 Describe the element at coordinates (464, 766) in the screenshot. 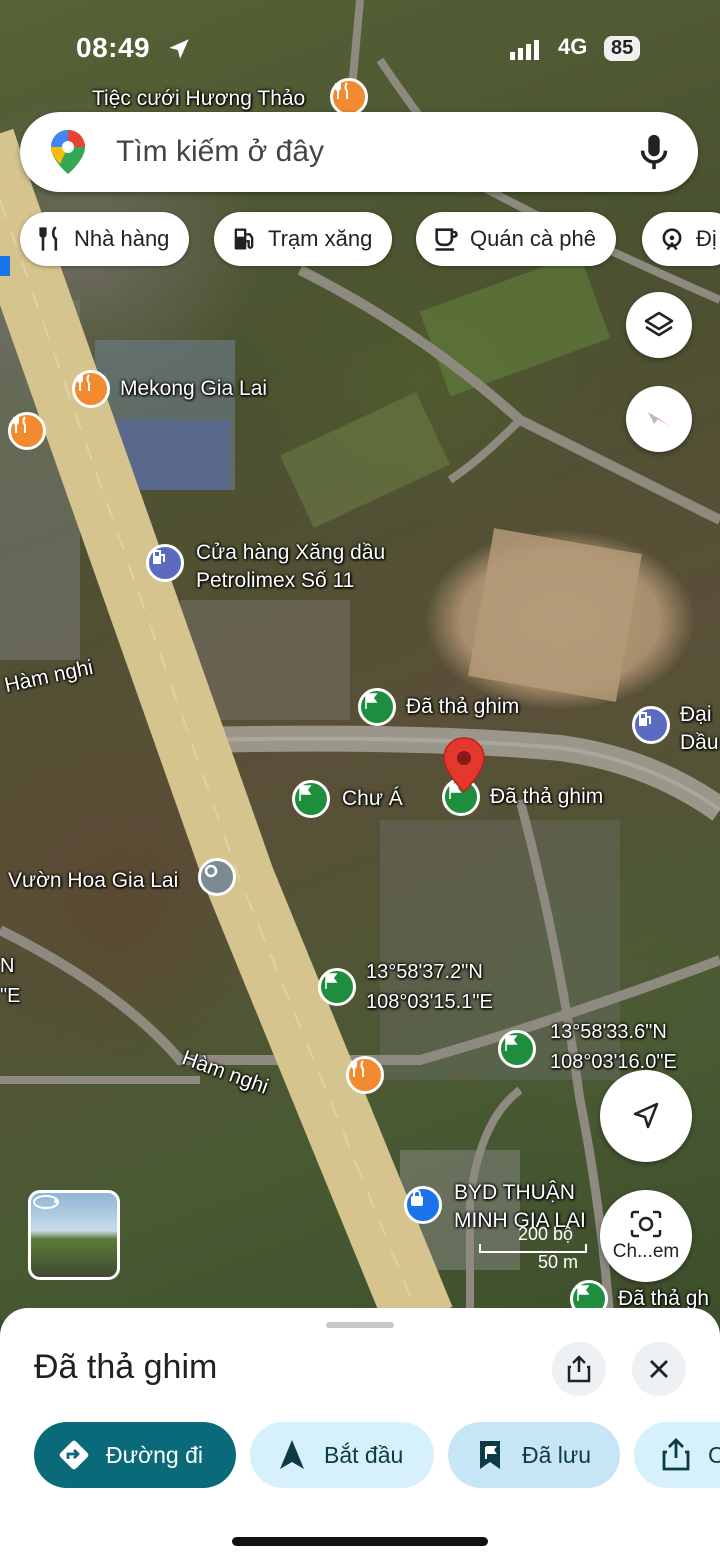

I see `red-location-pin-icon` at that location.